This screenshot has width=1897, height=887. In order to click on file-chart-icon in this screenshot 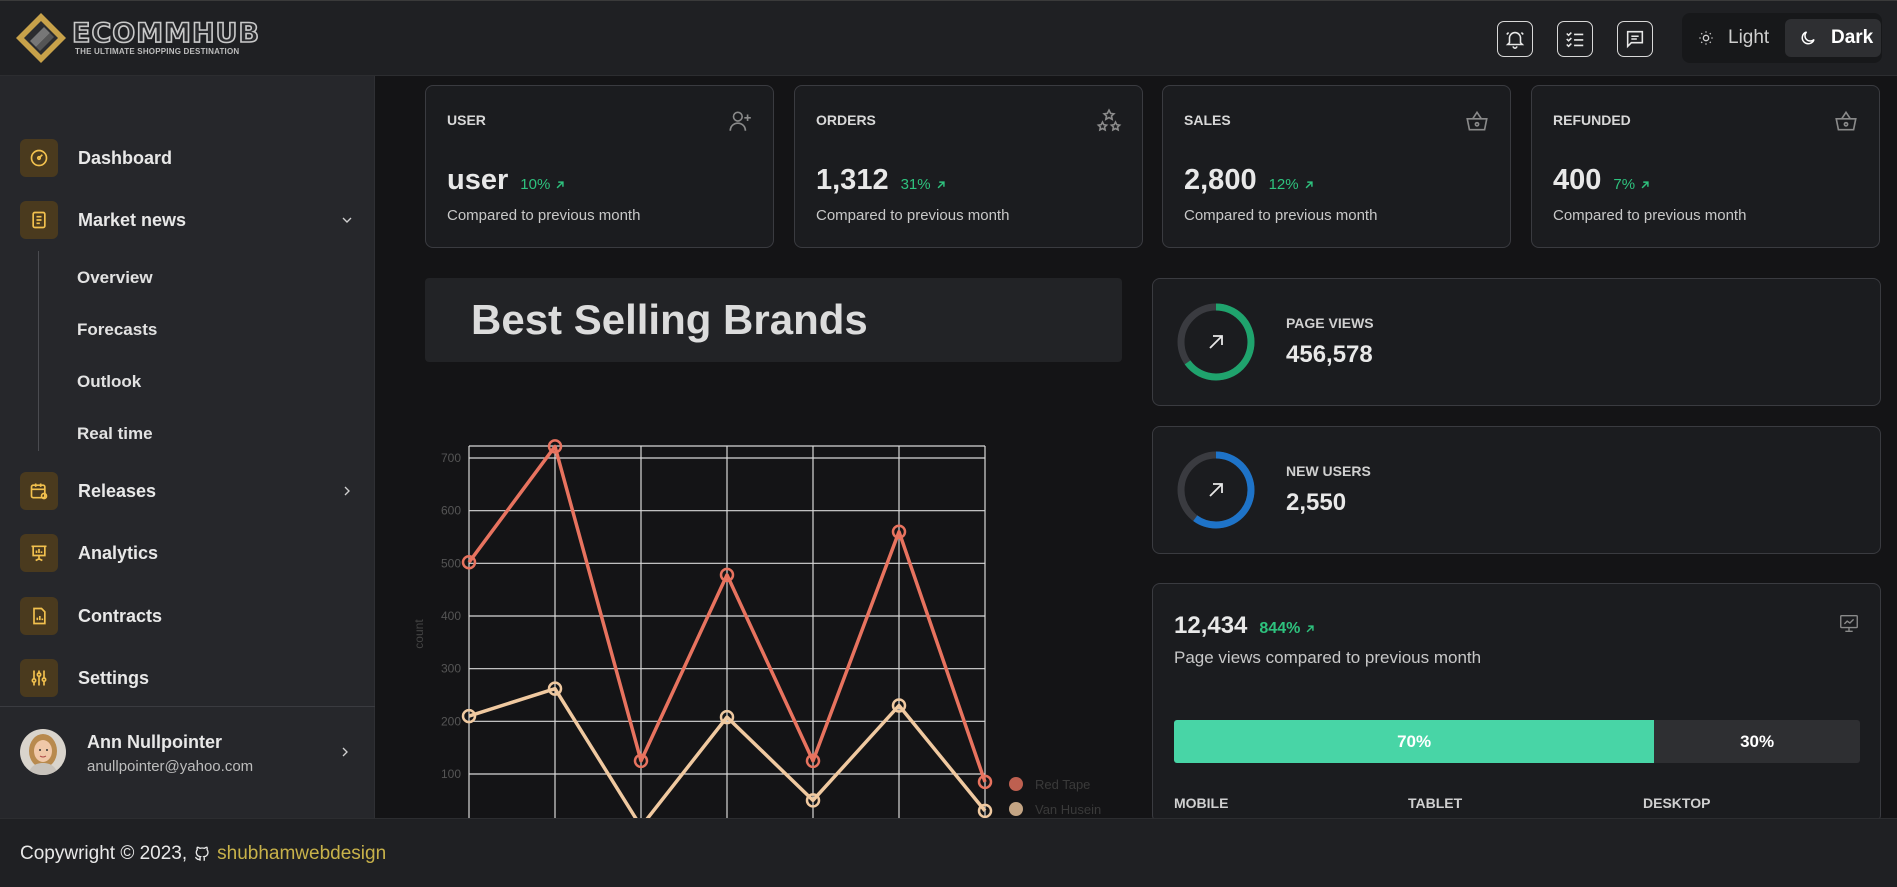, I will do `click(39, 616)`.